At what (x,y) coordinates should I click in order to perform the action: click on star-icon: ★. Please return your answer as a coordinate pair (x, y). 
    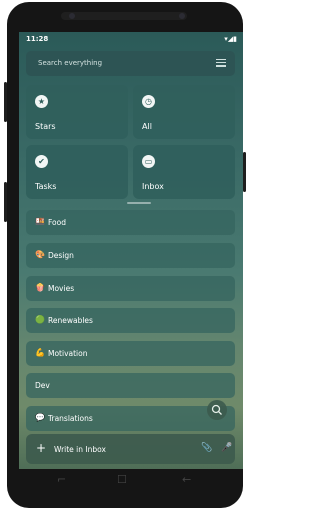
    Looking at the image, I should click on (41, 101).